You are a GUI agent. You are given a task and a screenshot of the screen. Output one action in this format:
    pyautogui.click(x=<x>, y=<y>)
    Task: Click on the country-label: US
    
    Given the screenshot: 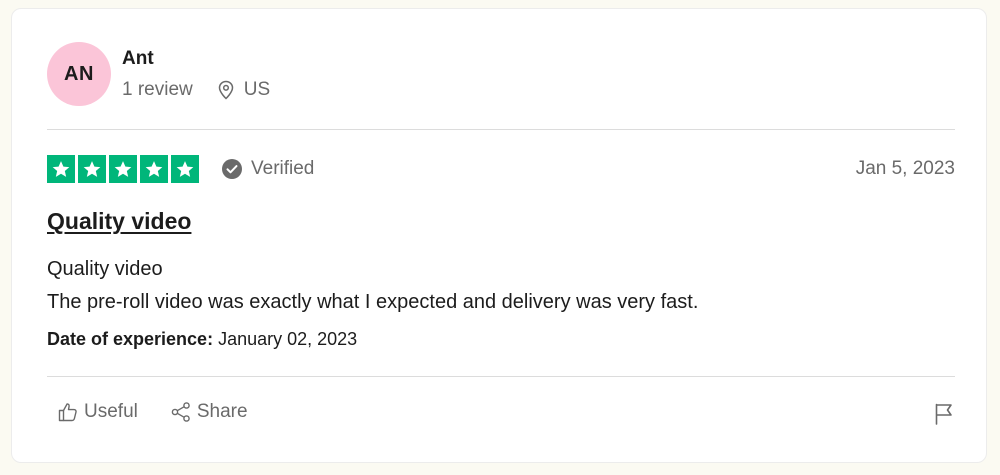 What is the action you would take?
    pyautogui.click(x=257, y=89)
    